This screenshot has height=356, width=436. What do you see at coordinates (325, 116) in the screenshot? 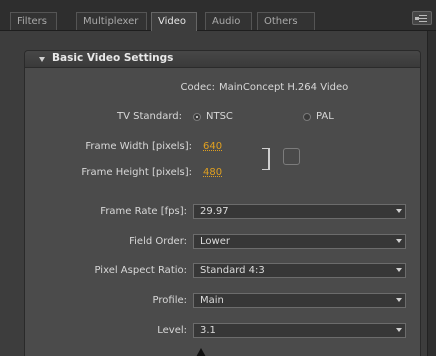
I see `pal-label: PAL` at bounding box center [325, 116].